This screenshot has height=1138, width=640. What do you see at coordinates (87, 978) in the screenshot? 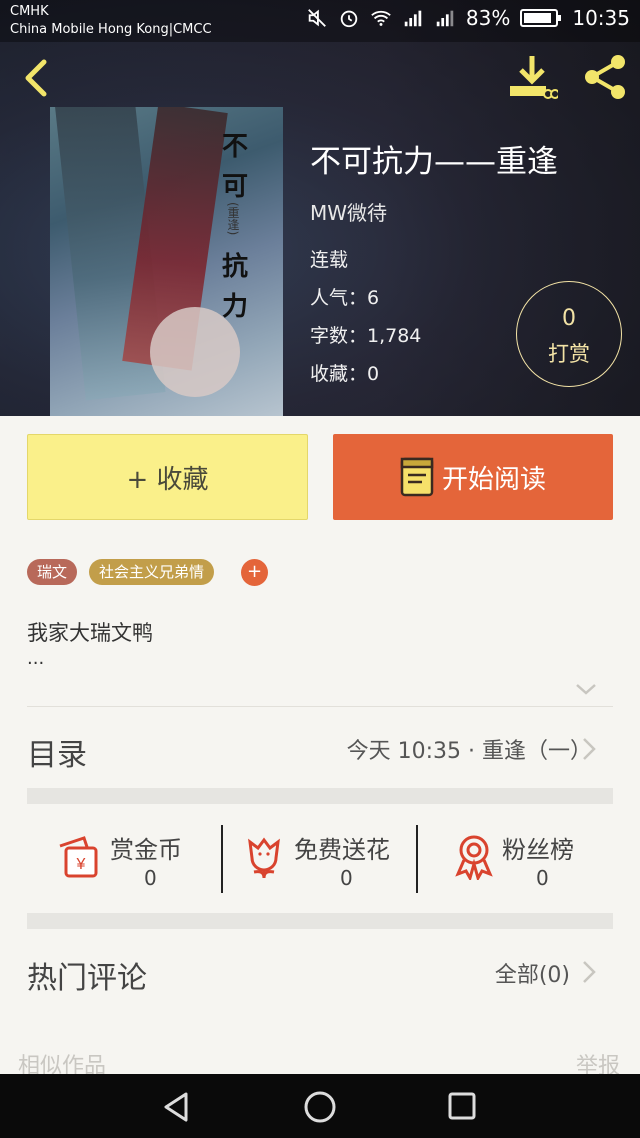
I see `hot-comments-label: 热门评论` at bounding box center [87, 978].